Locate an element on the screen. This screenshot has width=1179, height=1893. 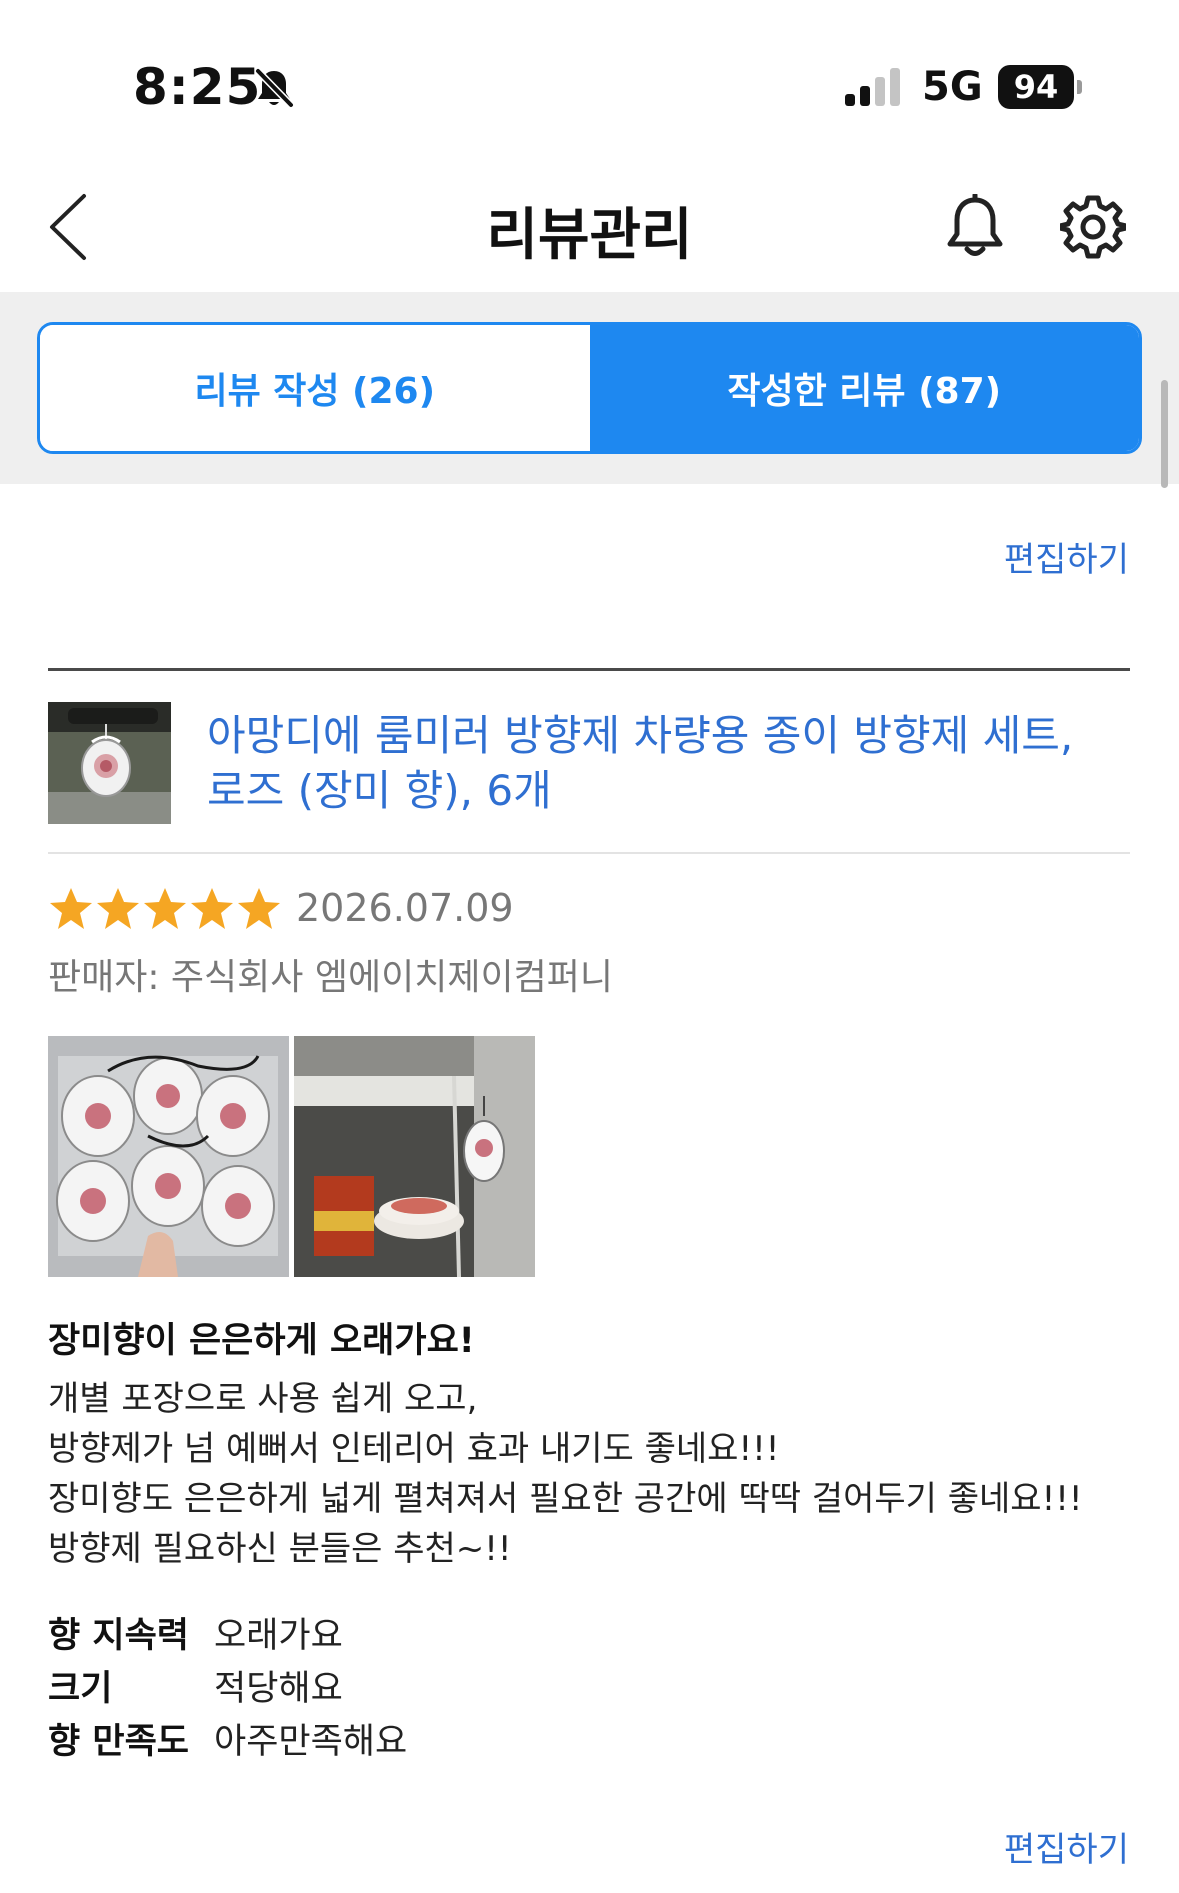
attribute-value: 오래가요 is located at coordinates (278, 1636).